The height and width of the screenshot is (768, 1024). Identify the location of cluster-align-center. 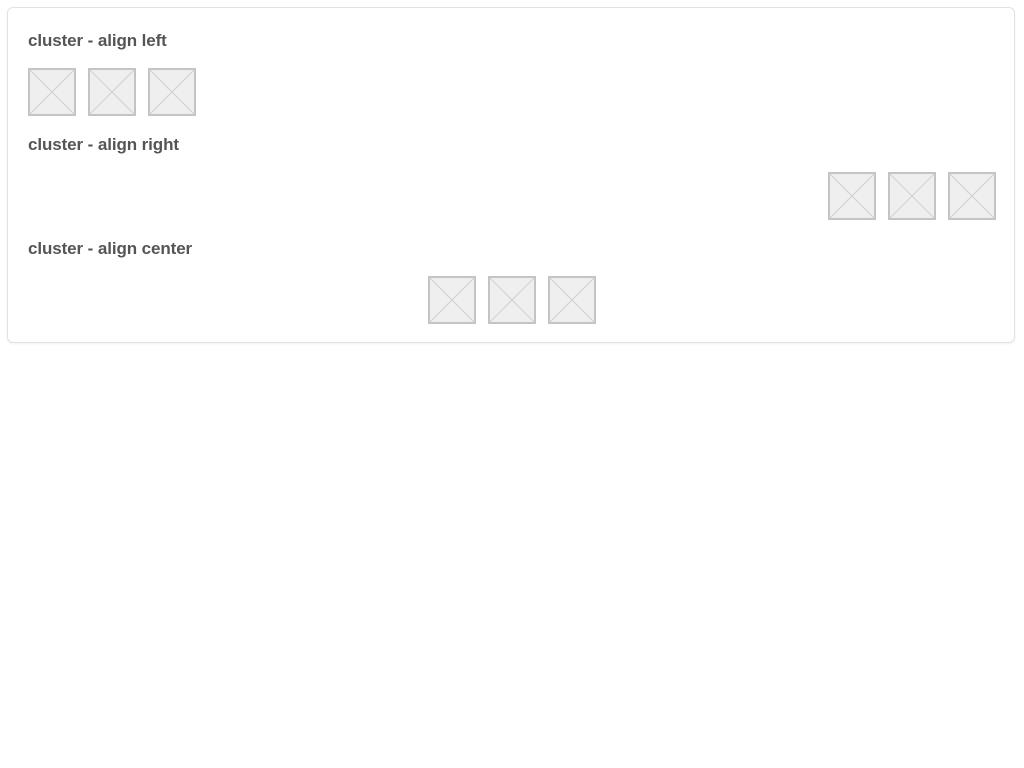
(512, 300).